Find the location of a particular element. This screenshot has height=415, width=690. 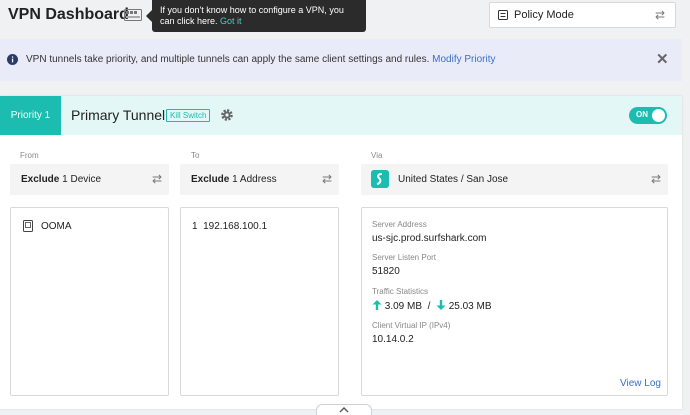

via-label: Via is located at coordinates (377, 155).